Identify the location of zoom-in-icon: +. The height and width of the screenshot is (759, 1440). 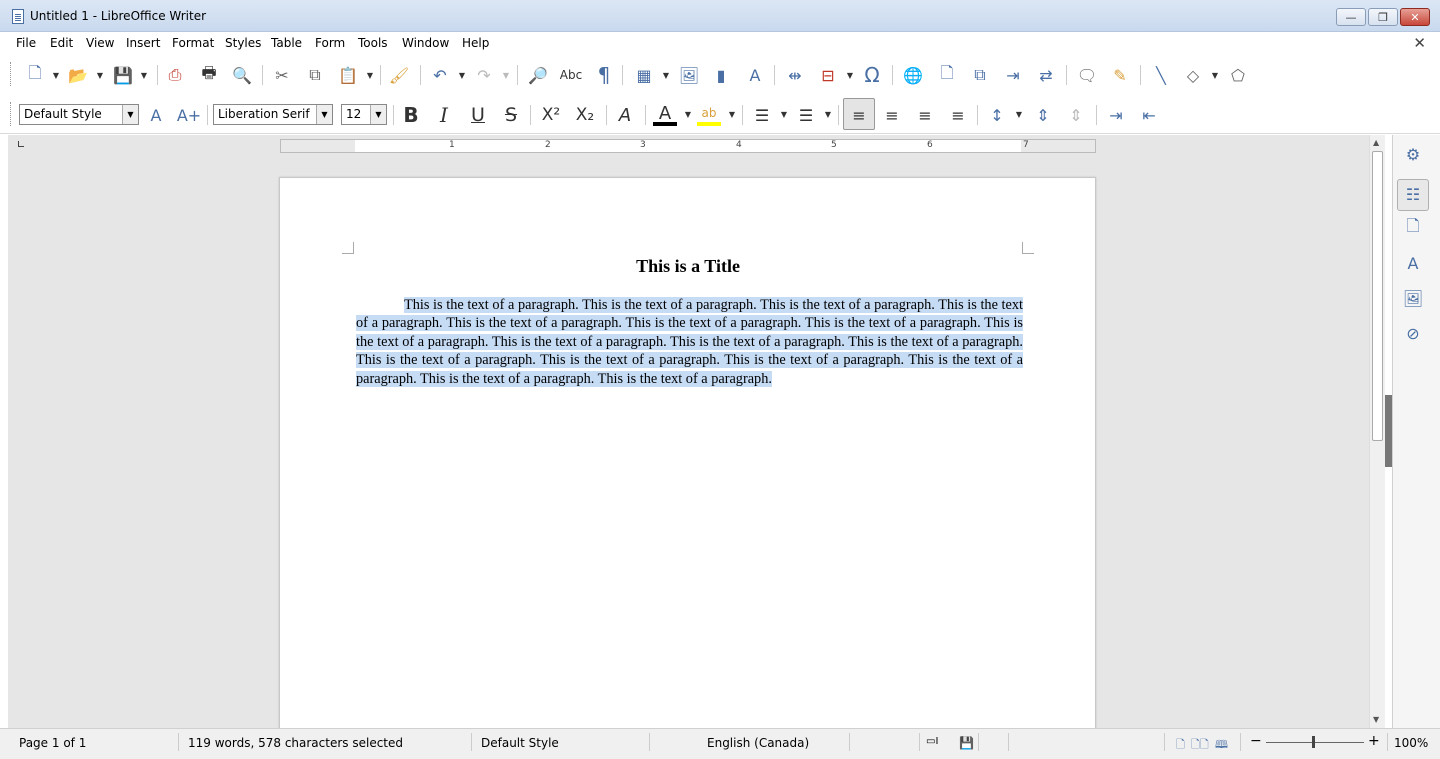
(1374, 741).